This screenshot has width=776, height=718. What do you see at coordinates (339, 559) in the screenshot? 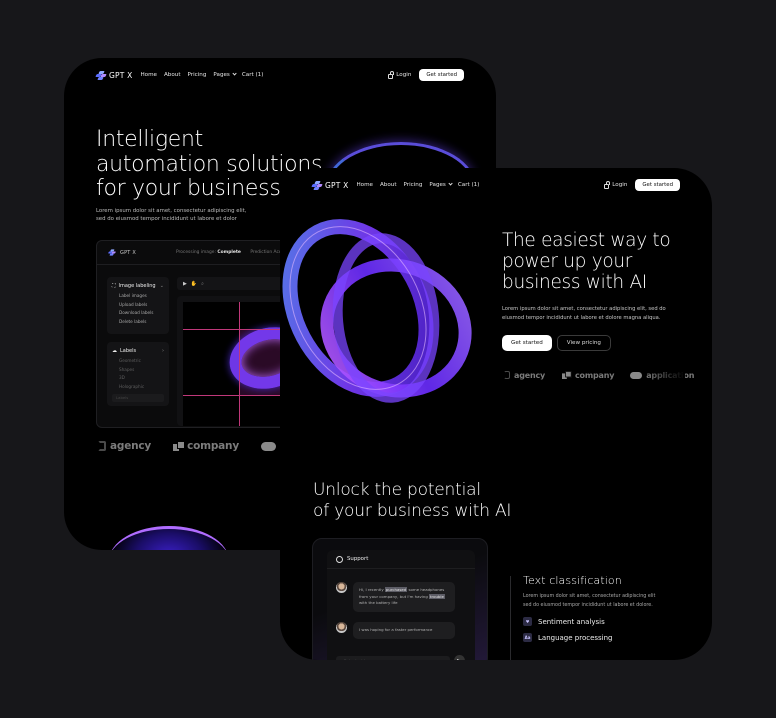
I see `chat-bubble-icon` at bounding box center [339, 559].